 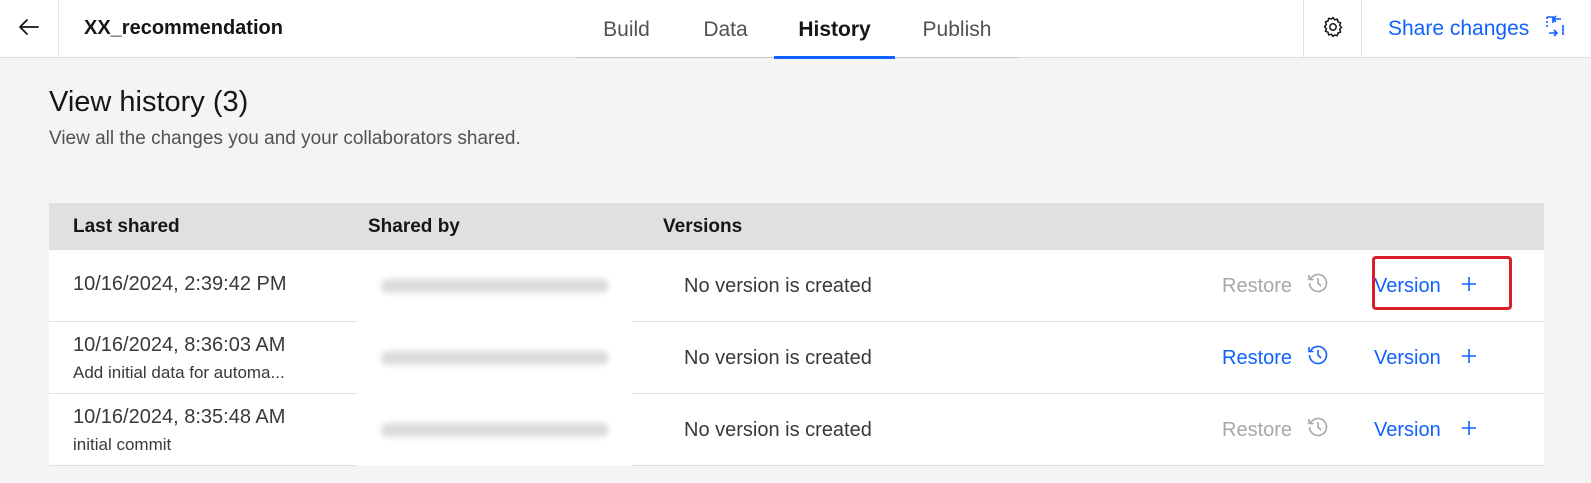 I want to click on page-title: View history (3), so click(x=149, y=102).